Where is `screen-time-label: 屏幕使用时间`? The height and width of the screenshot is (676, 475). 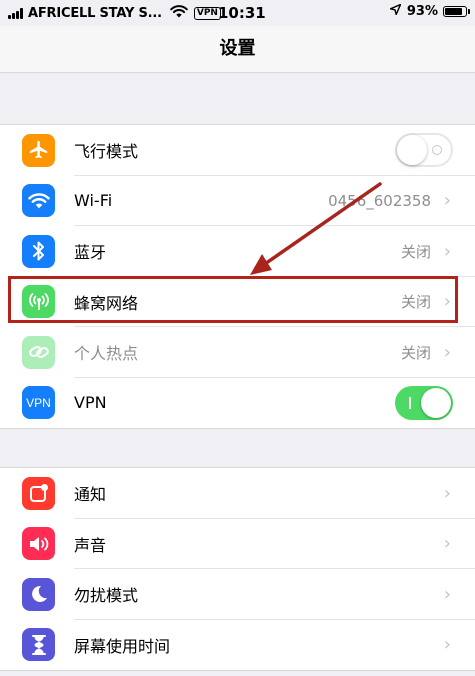 screen-time-label: 屏幕使用时间 is located at coordinates (122, 646).